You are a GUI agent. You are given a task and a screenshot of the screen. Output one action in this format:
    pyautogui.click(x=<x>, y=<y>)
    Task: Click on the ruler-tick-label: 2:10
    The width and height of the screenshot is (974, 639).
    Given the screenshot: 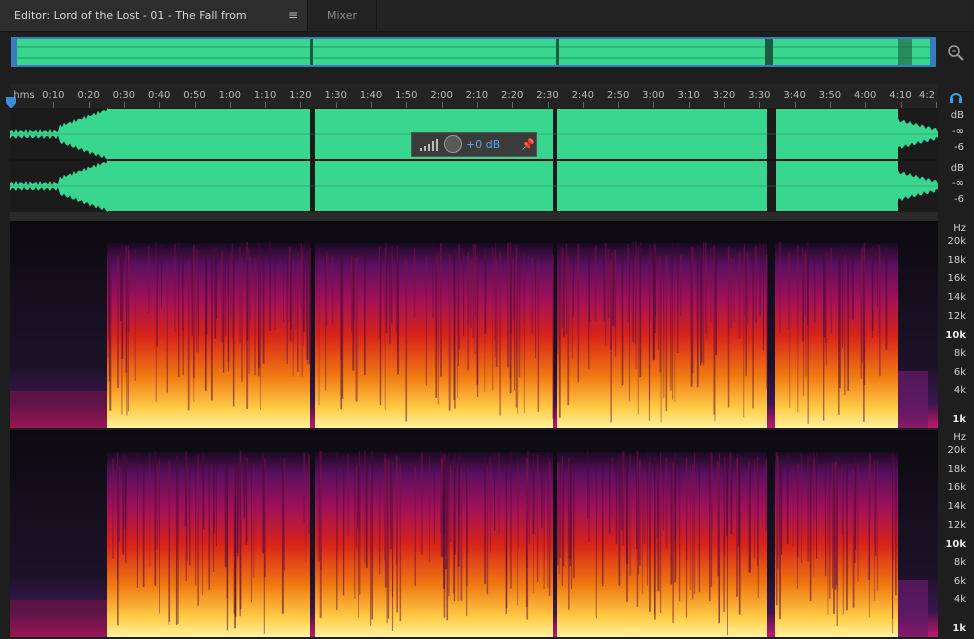 What is the action you would take?
    pyautogui.click(x=477, y=95)
    